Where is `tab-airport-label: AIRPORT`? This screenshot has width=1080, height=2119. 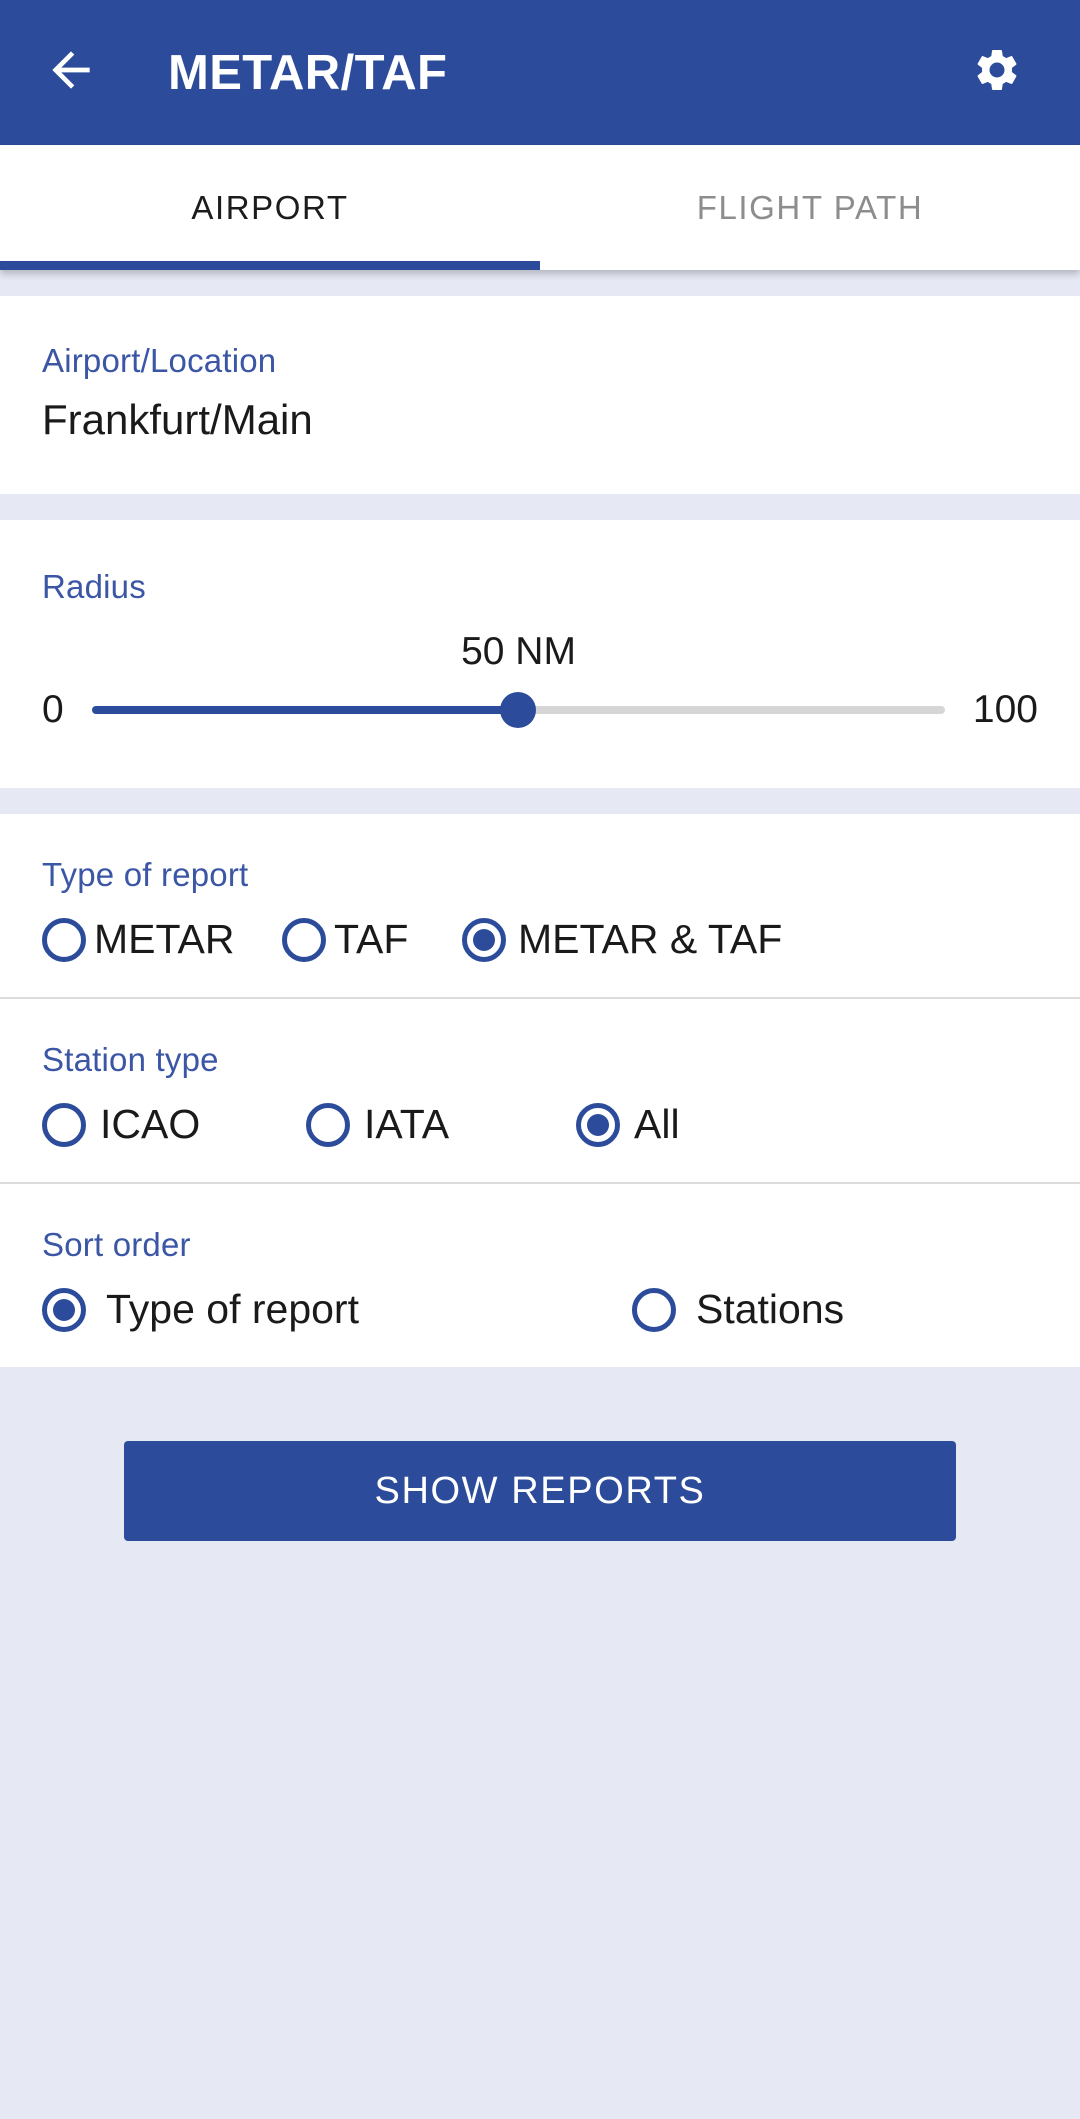 tab-airport-label: AIRPORT is located at coordinates (270, 207).